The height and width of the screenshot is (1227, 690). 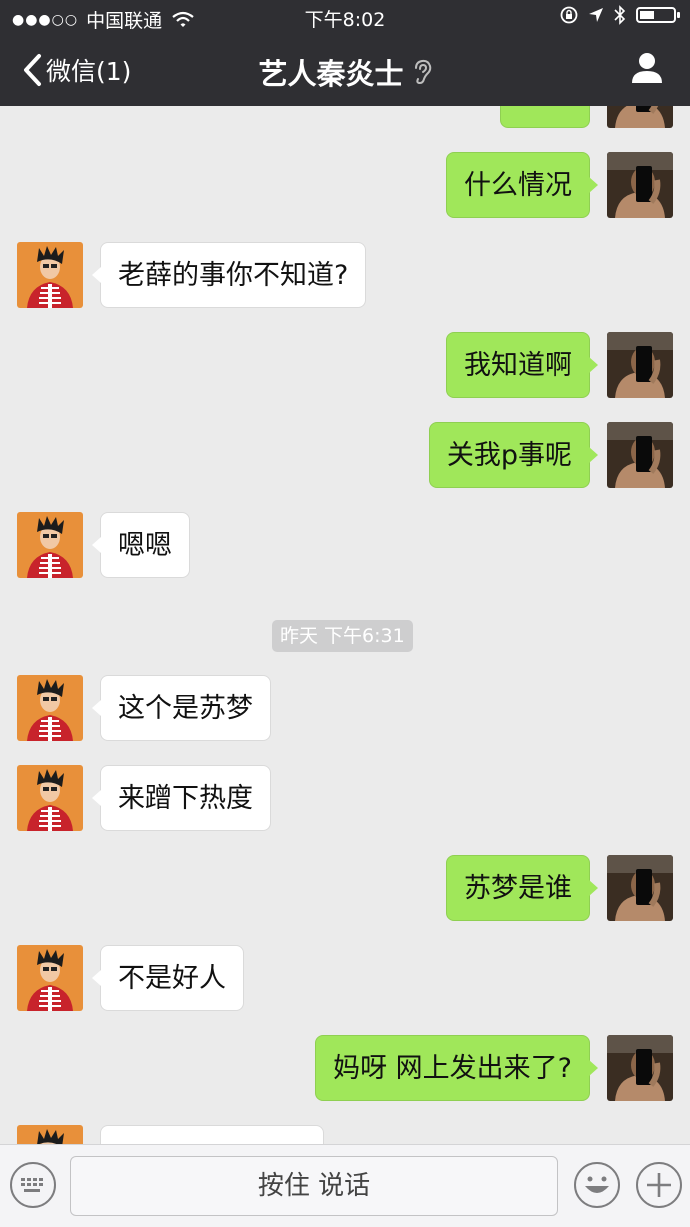 What do you see at coordinates (522, 185) in the screenshot?
I see `message-bubble-outgoing: 什么情况` at bounding box center [522, 185].